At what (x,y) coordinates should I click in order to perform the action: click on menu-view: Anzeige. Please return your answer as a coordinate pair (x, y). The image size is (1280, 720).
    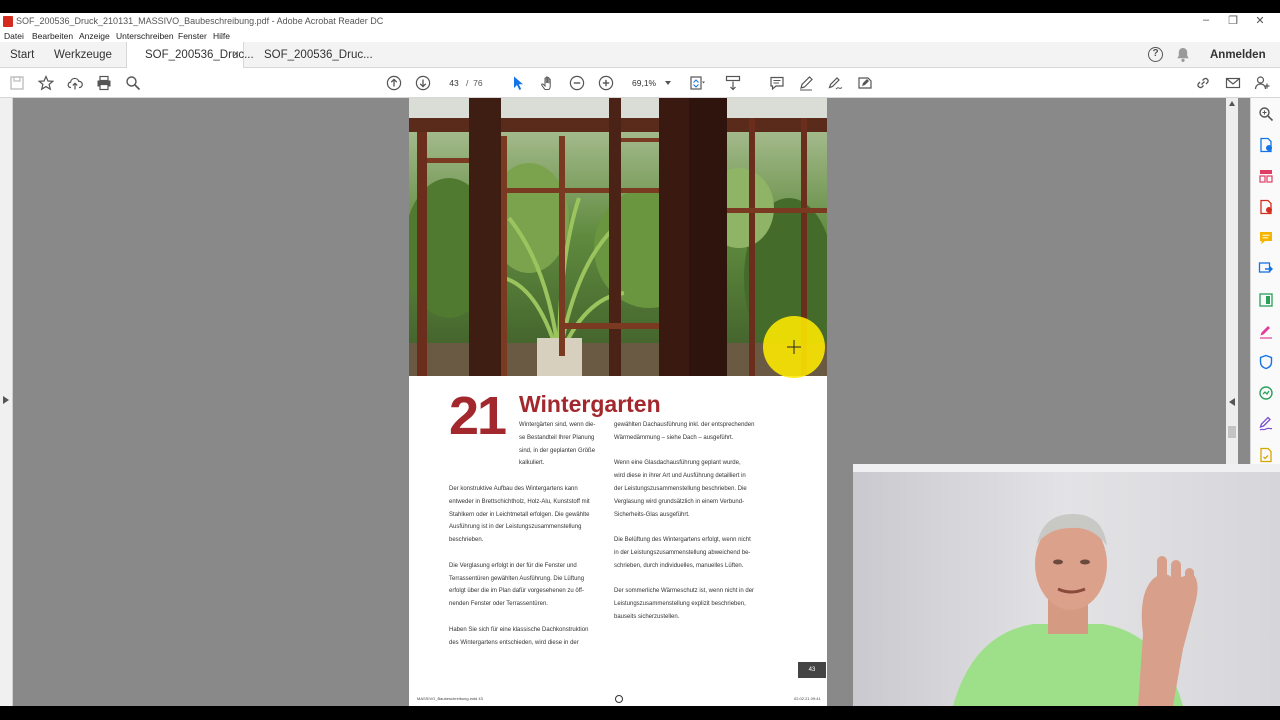
    Looking at the image, I should click on (94, 36).